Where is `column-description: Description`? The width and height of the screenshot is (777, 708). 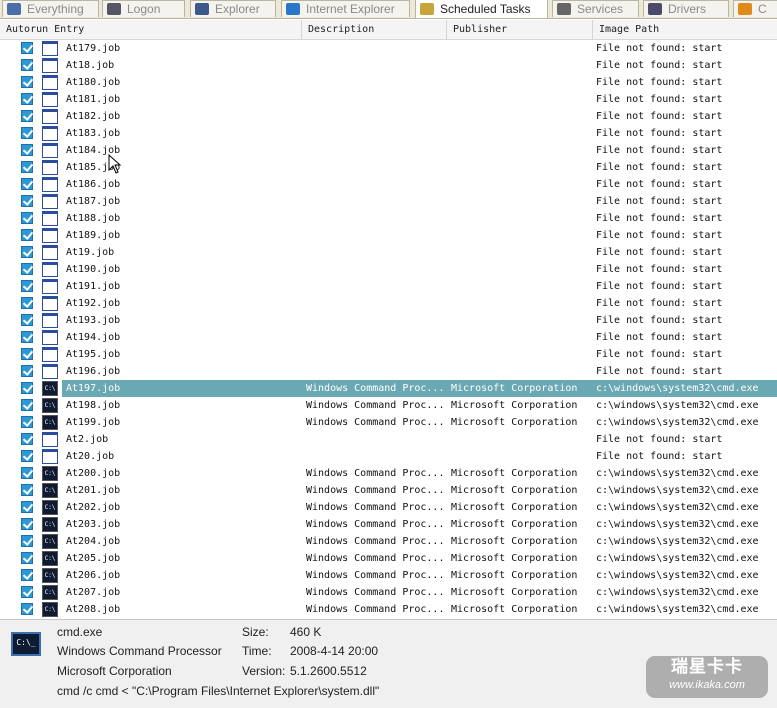 column-description: Description is located at coordinates (374, 29).